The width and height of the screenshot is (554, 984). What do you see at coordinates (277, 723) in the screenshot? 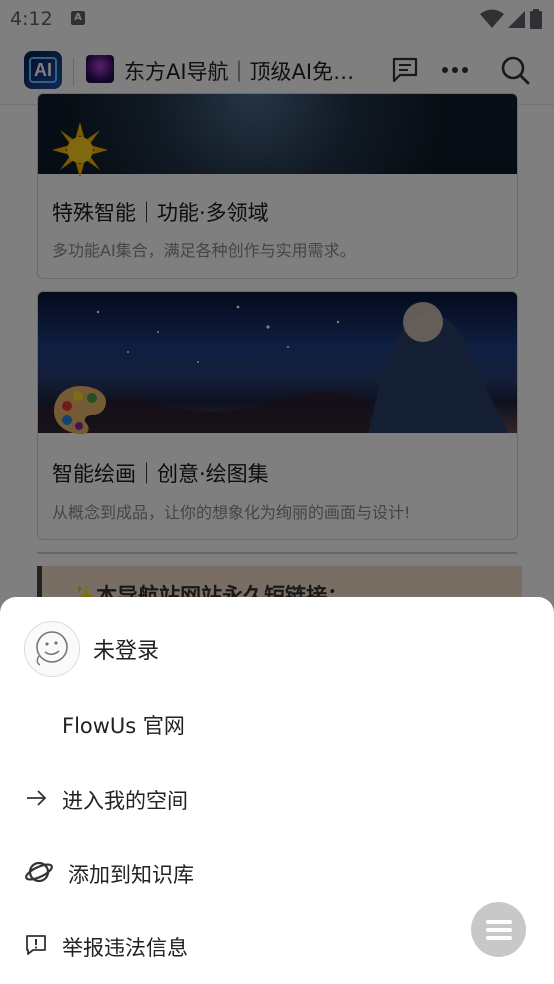
I see `menu-item-flowus-site: FlowUs 官网` at bounding box center [277, 723].